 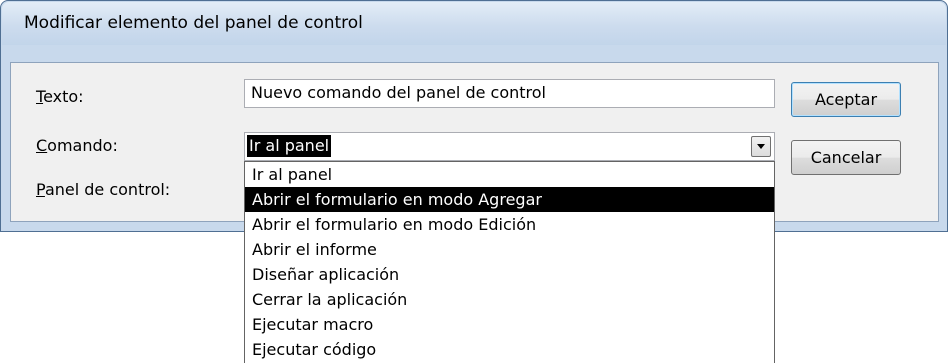 What do you see at coordinates (509, 146) in the screenshot?
I see `comando-select: Ir al panel` at bounding box center [509, 146].